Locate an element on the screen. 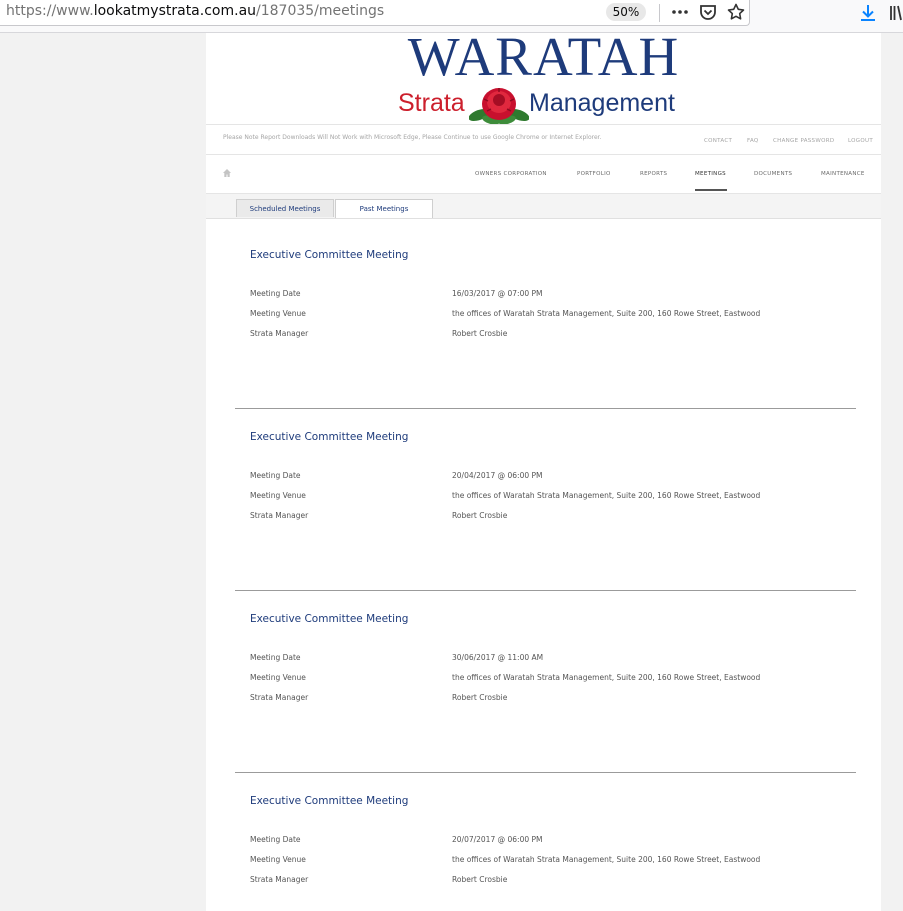  tab-scheduled-meetings: Scheduled Meetings is located at coordinates (285, 208).